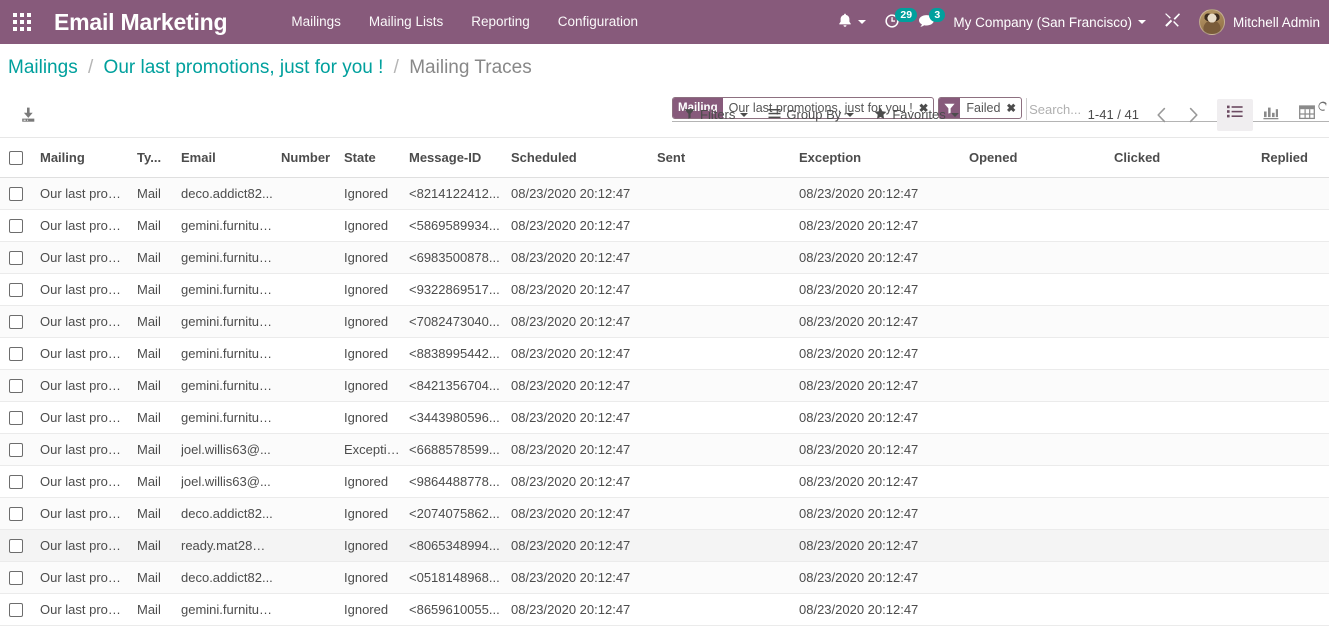 The width and height of the screenshot is (1329, 627). What do you see at coordinates (1041, 417) in the screenshot?
I see `cell-opened` at bounding box center [1041, 417].